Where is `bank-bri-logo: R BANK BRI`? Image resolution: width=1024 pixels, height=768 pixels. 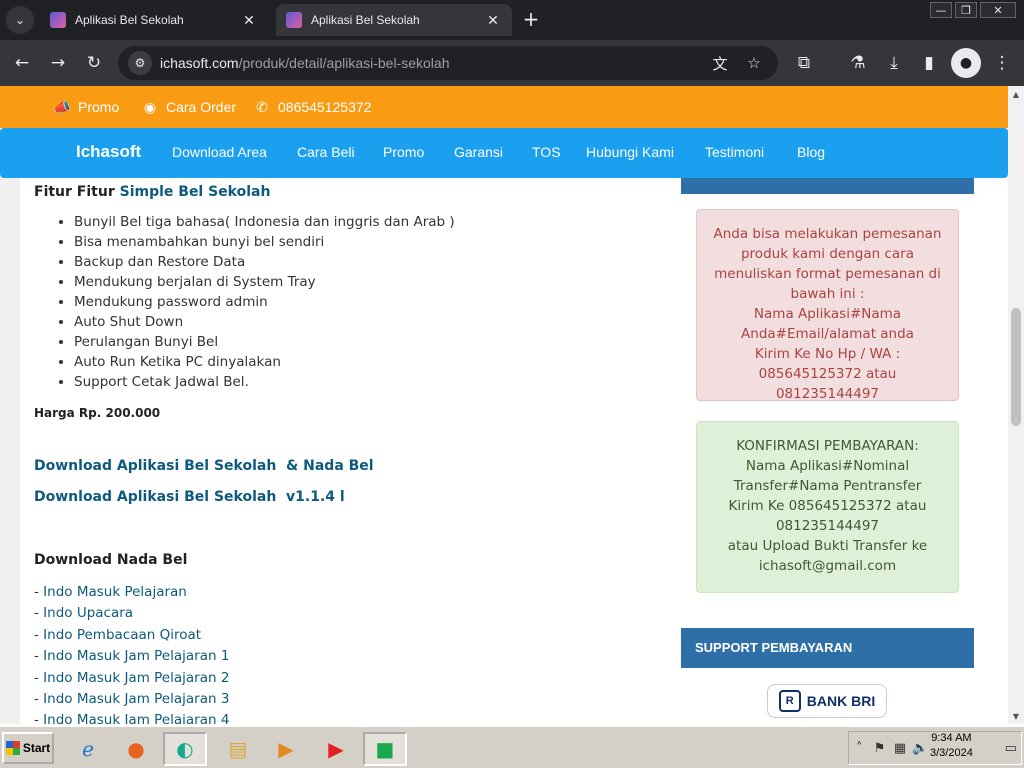
bank-bri-logo: R BANK BRI is located at coordinates (827, 701).